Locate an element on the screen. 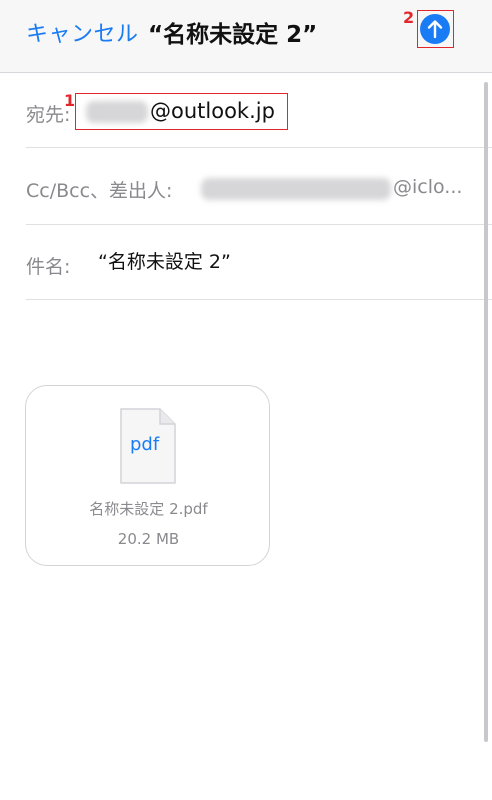  redacted-username is located at coordinates (117, 112).